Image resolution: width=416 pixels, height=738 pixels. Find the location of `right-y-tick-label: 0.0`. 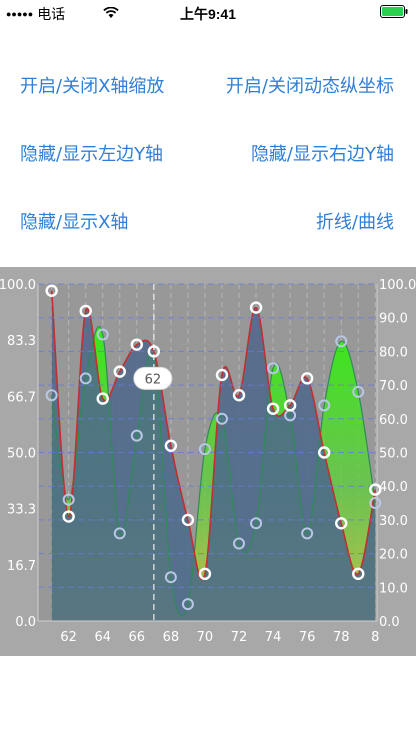

right-y-tick-label: 0.0 is located at coordinates (389, 622).